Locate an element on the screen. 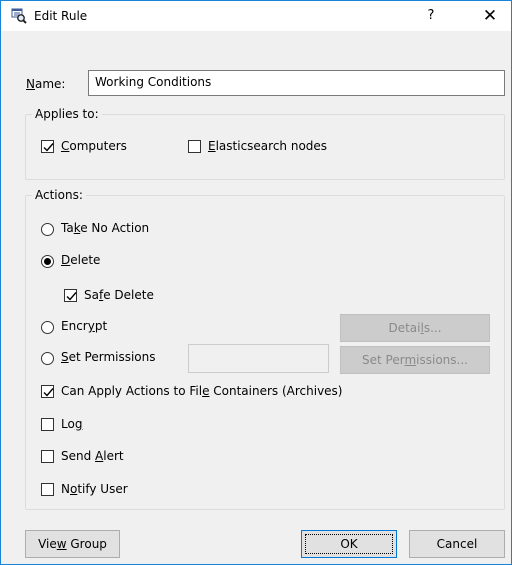  elasticsearch-nodes-checkbox is located at coordinates (194, 146).